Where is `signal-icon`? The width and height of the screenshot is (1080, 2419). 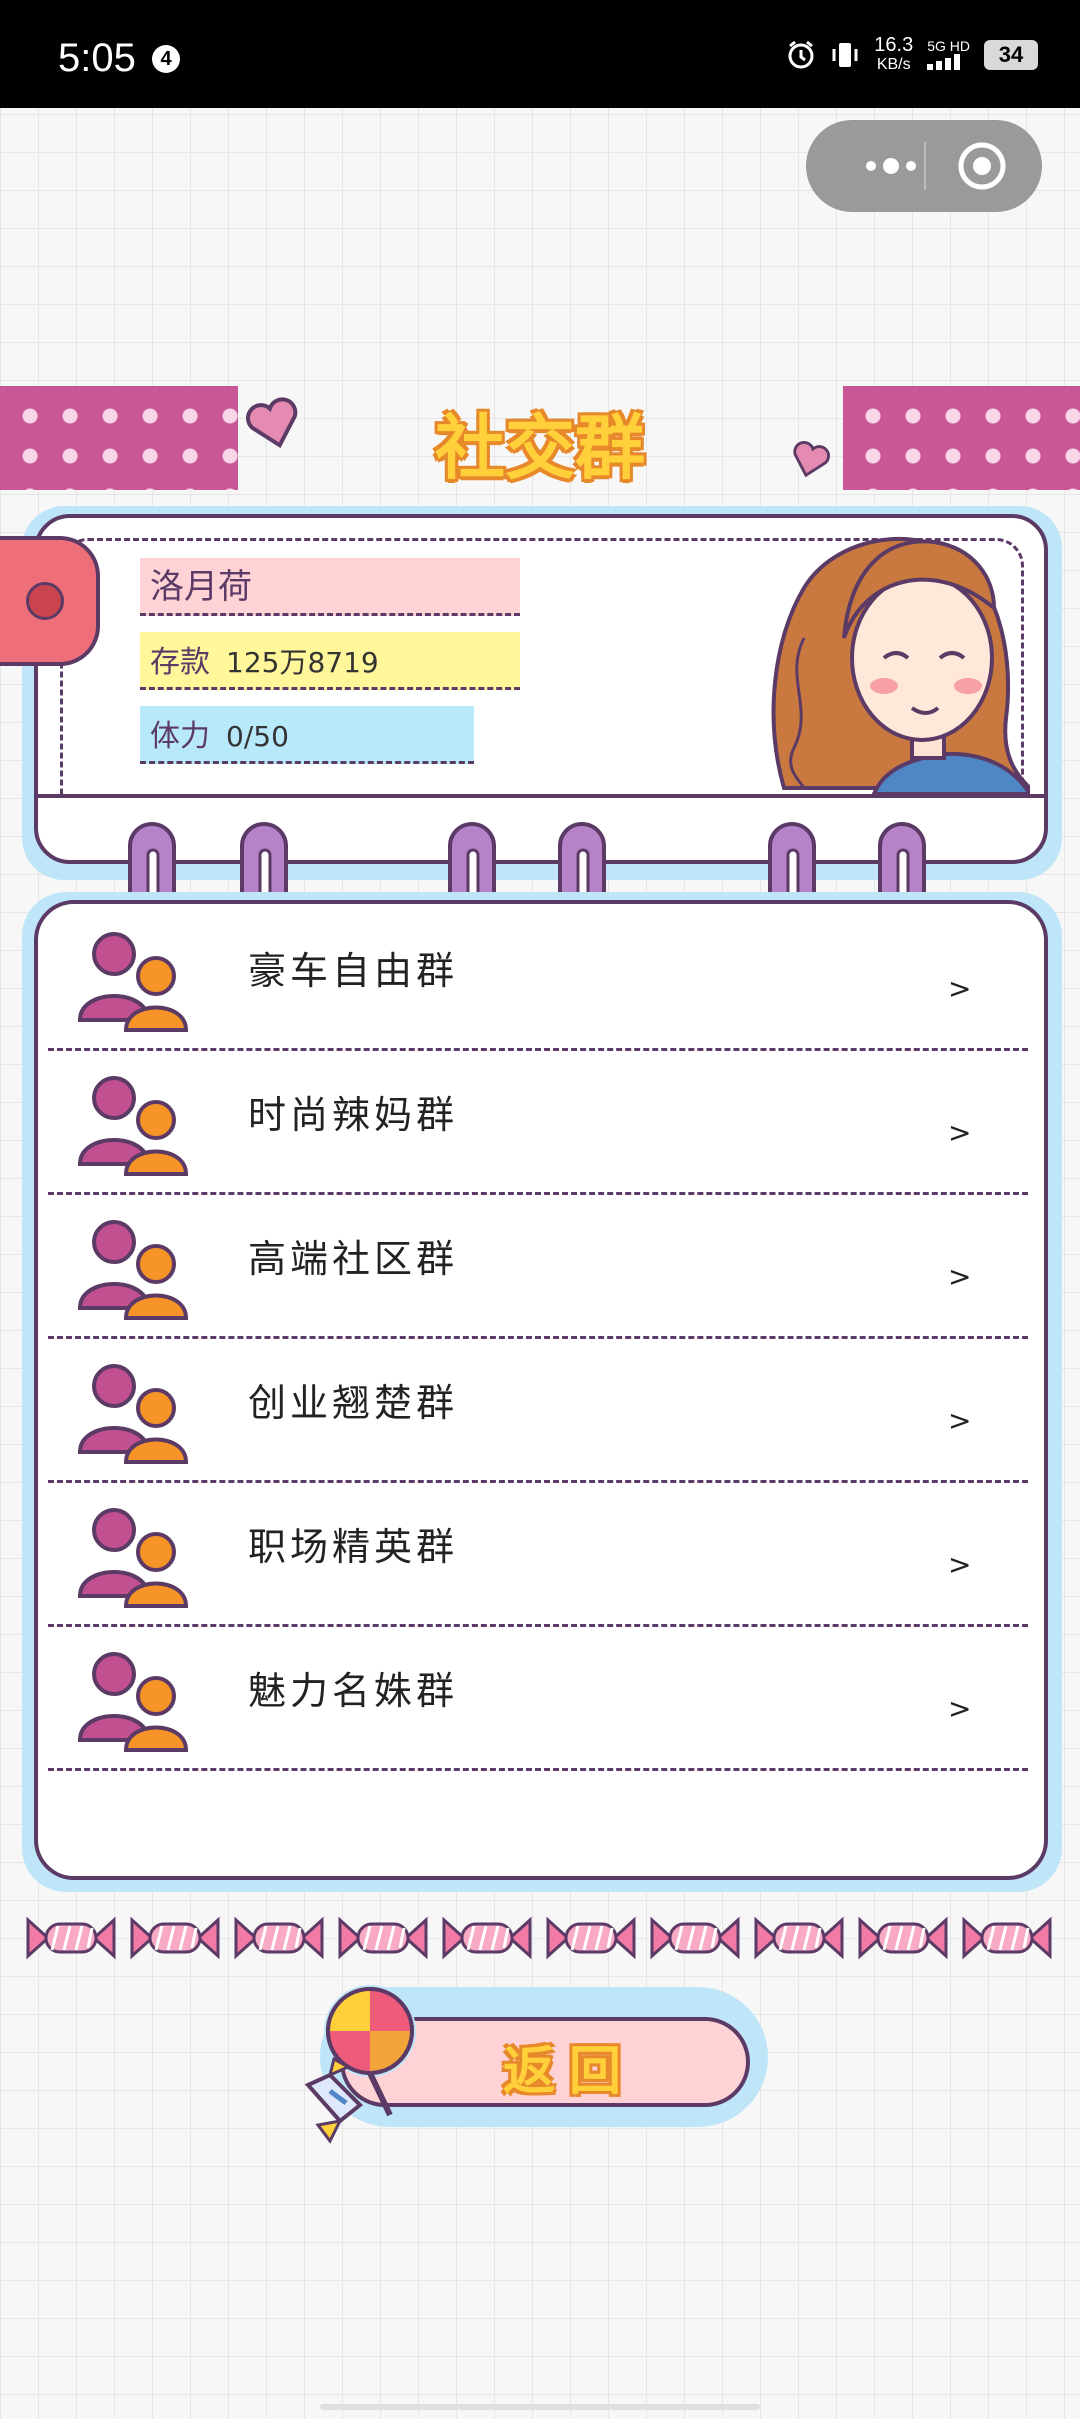 signal-icon is located at coordinates (944, 61).